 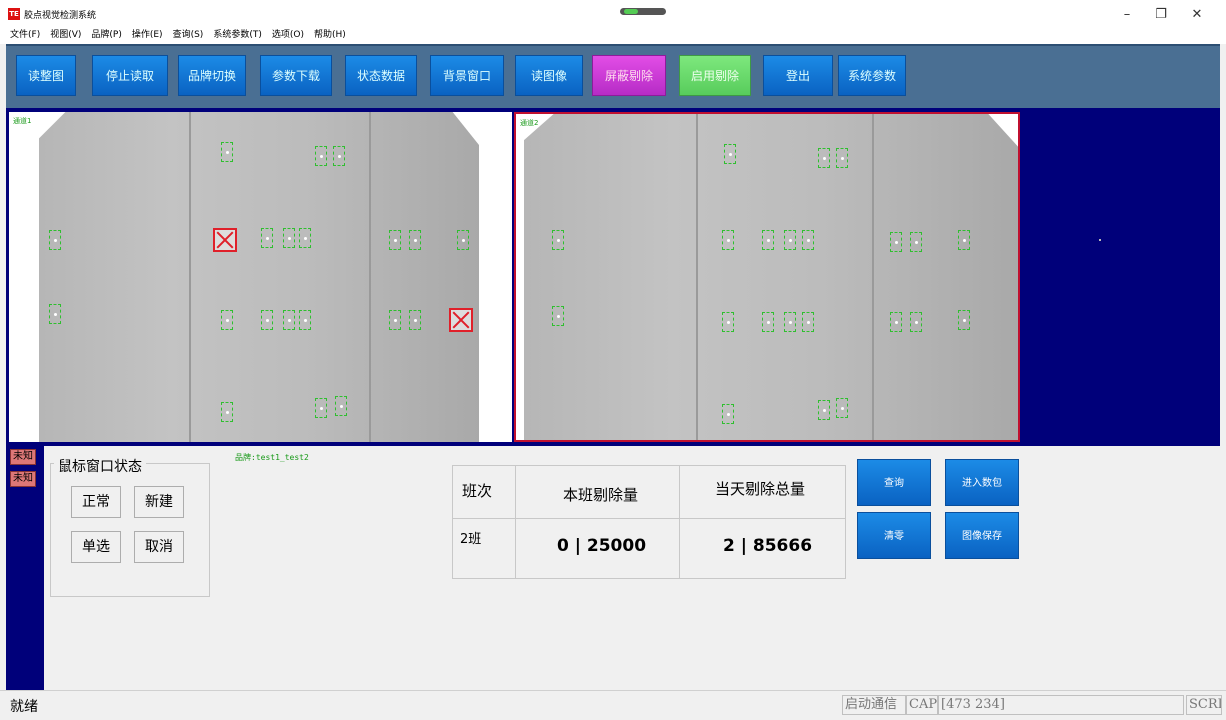 I want to click on window-drag-handle, so click(x=643, y=11).